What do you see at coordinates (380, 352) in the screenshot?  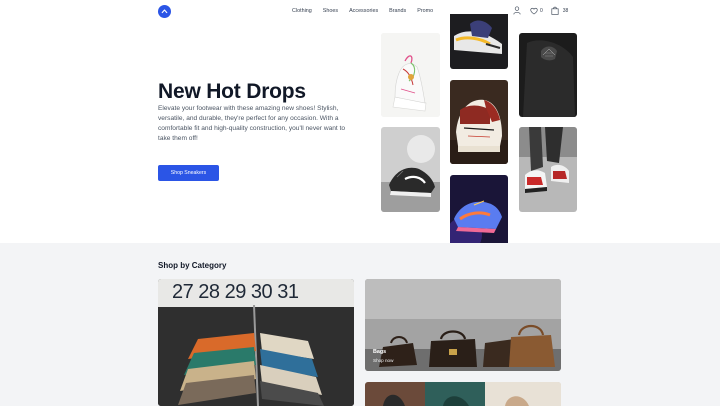 I see `category-label-bags: Bags` at bounding box center [380, 352].